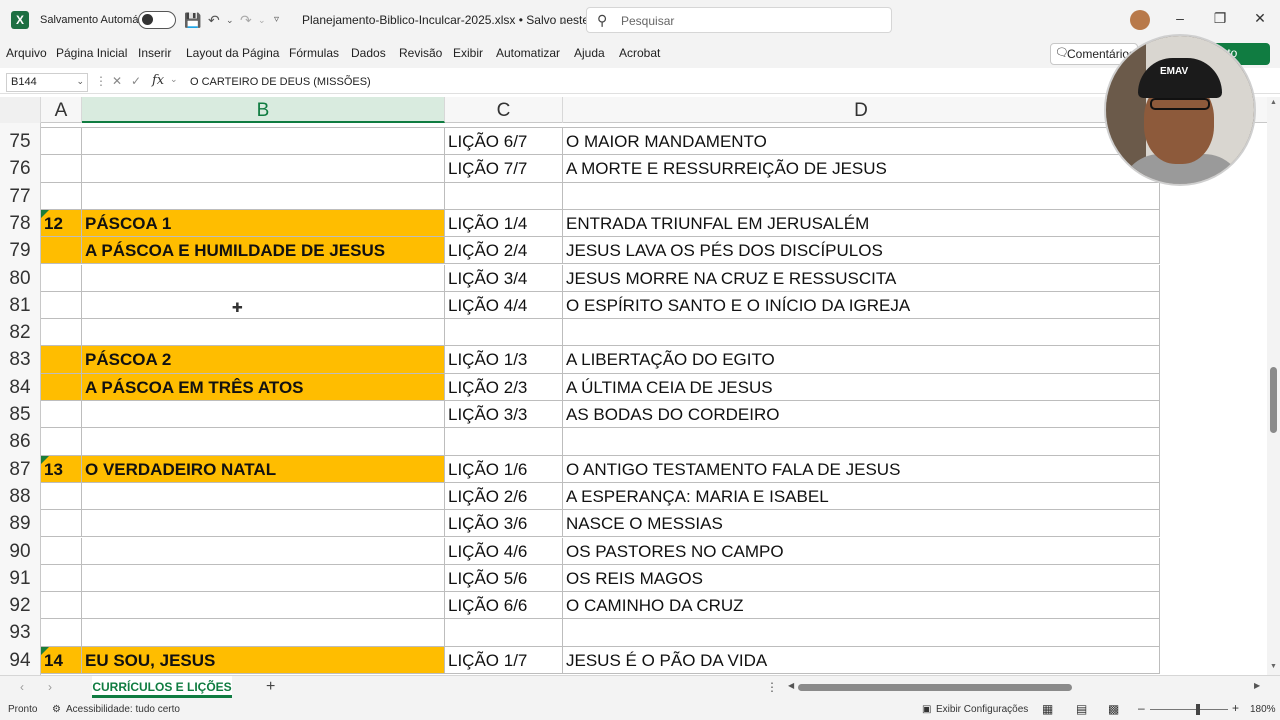 The width and height of the screenshot is (1280, 720). What do you see at coordinates (230, 20) in the screenshot?
I see `undo-dropdown-icon: ⌄` at bounding box center [230, 20].